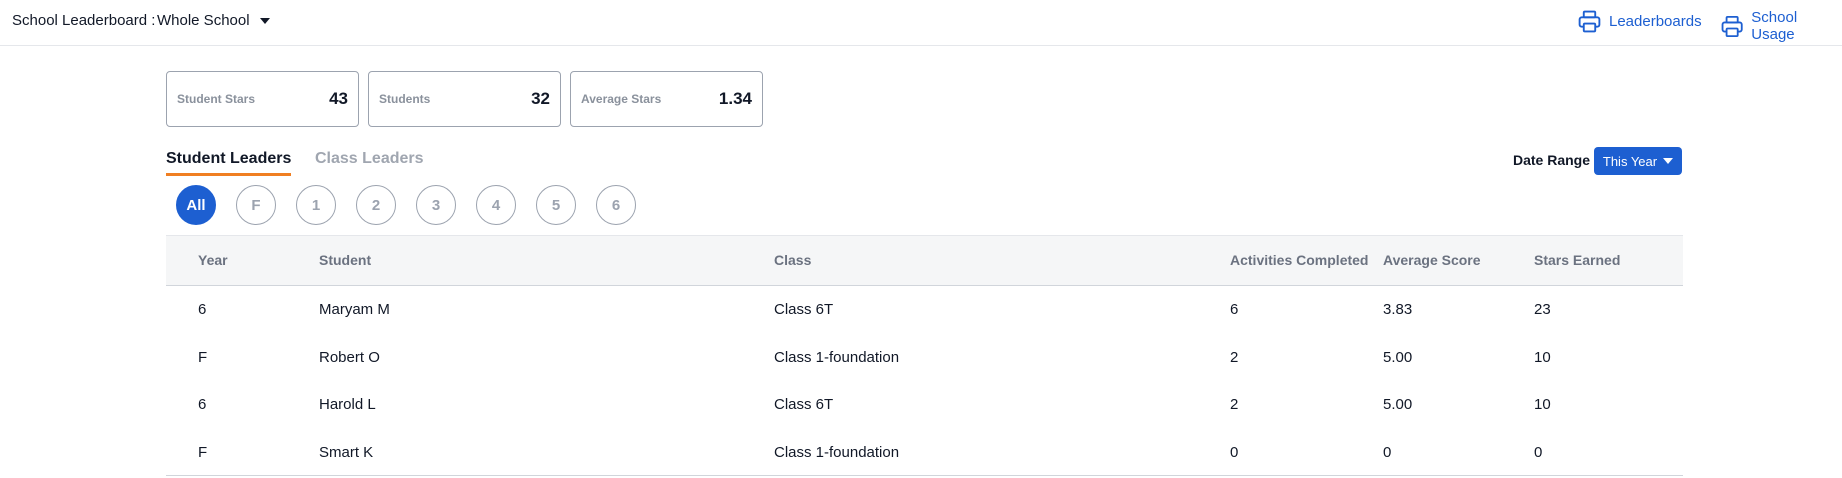 This screenshot has height=478, width=1842. What do you see at coordinates (540, 98) in the screenshot?
I see `stat-value: 32` at bounding box center [540, 98].